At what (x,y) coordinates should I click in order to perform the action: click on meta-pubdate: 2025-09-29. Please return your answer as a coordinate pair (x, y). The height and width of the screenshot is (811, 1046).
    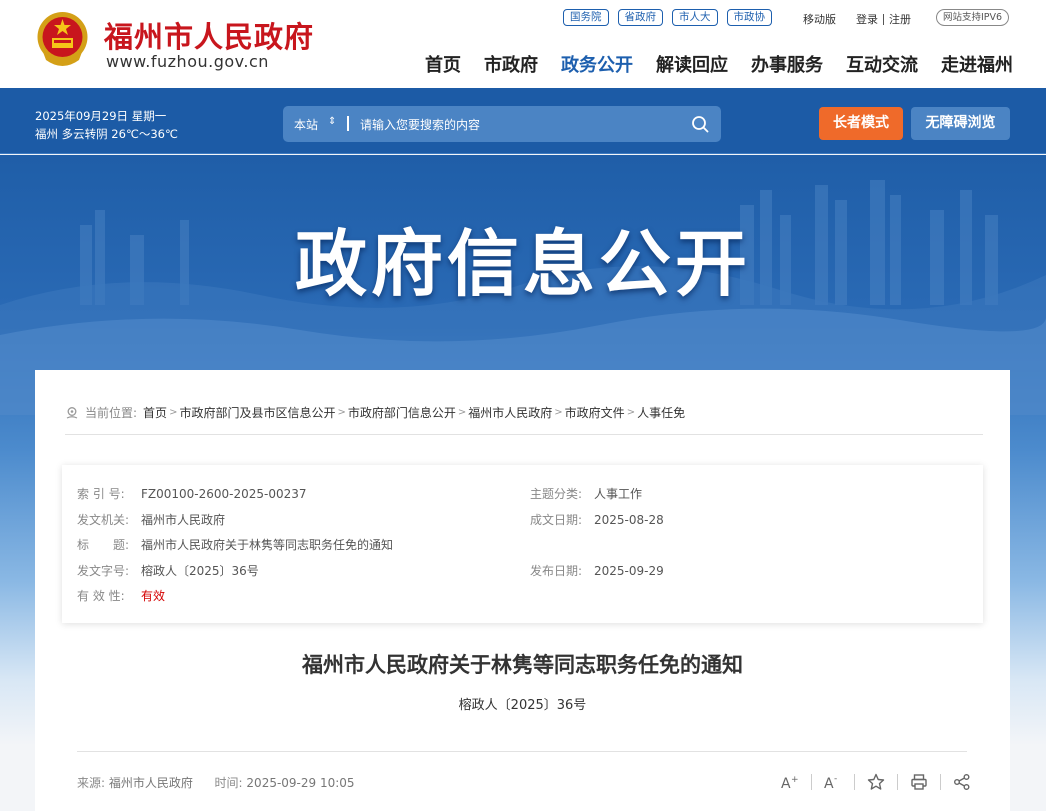
    Looking at the image, I should click on (629, 571).